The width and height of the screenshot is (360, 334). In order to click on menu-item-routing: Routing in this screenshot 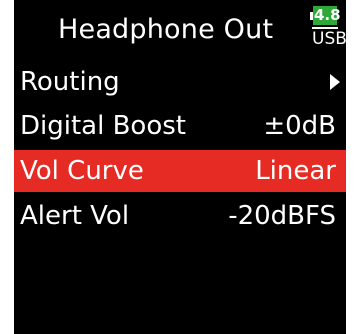, I will do `click(180, 82)`.